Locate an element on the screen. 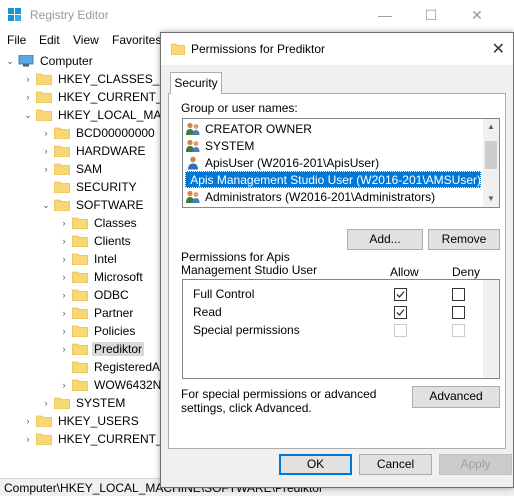 This screenshot has height=496, width=514. tree-item-label: SAM is located at coordinates (89, 169).